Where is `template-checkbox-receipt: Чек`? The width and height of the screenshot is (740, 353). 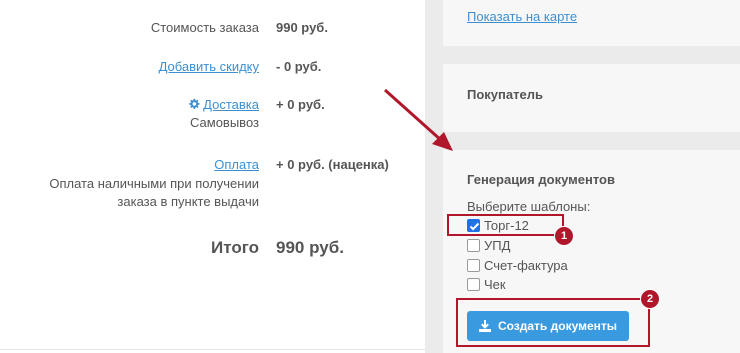 template-checkbox-receipt: Чек is located at coordinates (486, 284).